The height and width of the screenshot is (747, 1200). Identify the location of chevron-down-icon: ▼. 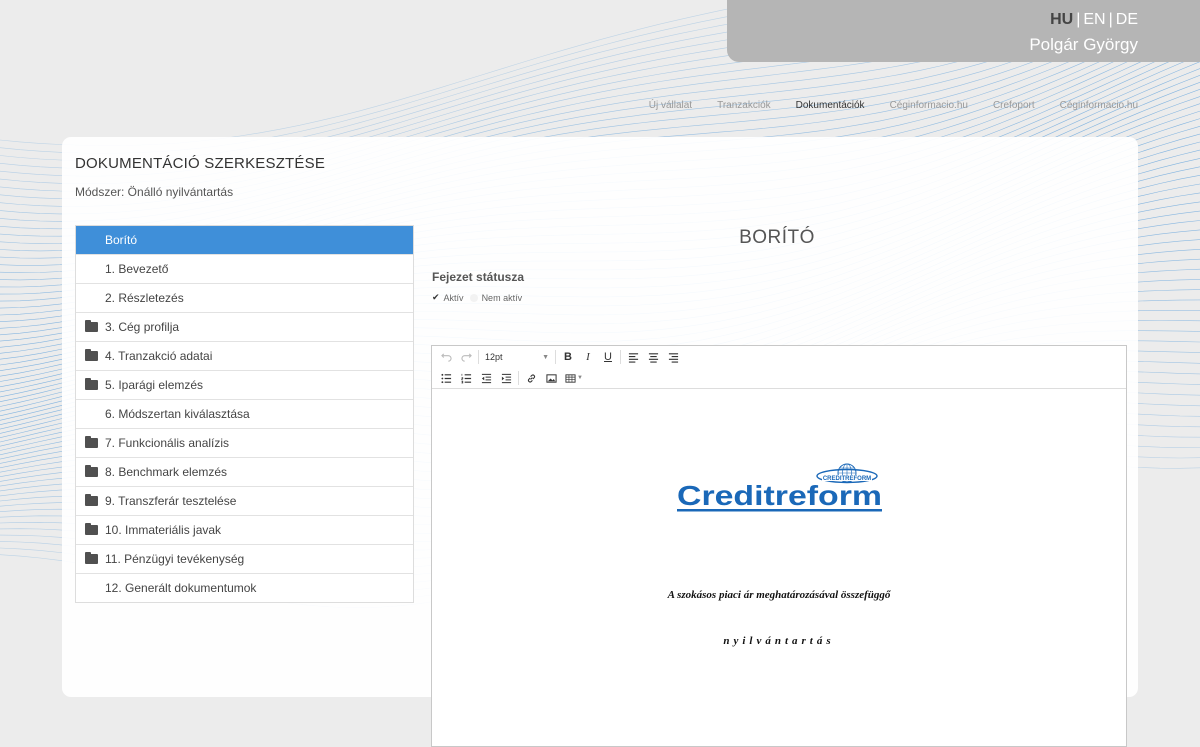
(545, 357).